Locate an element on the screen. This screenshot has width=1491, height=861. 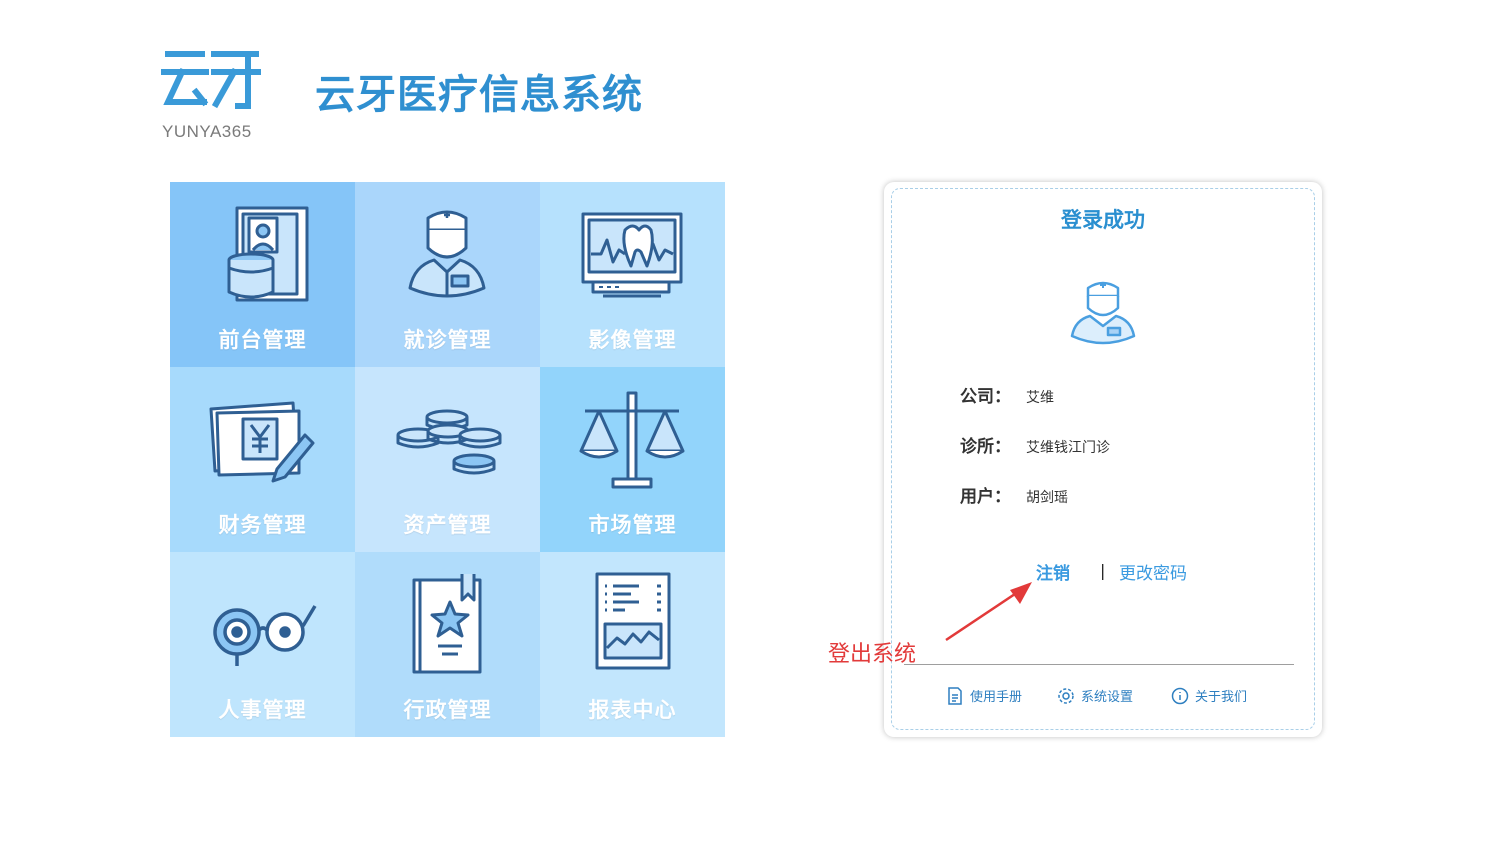
tile-assets: 资产管理 is located at coordinates (447, 459).